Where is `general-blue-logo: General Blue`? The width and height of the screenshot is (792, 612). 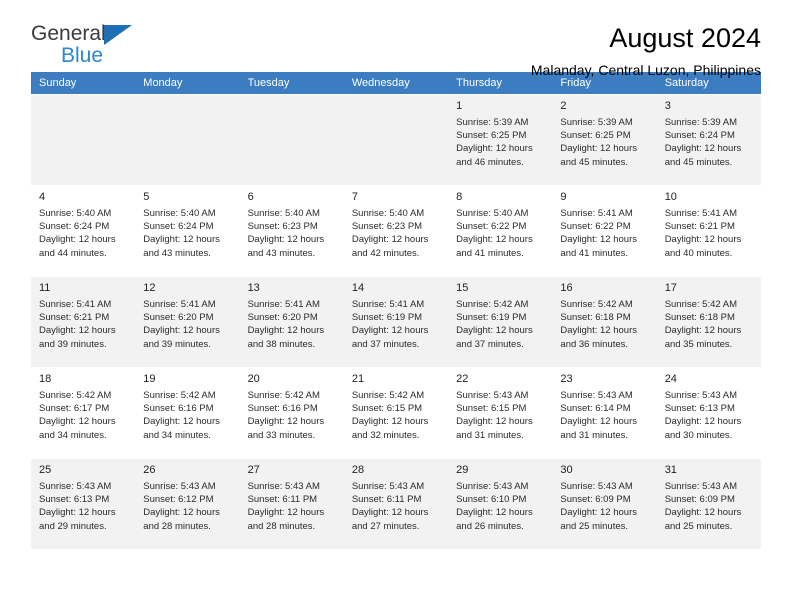 general-blue-logo: General Blue is located at coordinates (96, 46).